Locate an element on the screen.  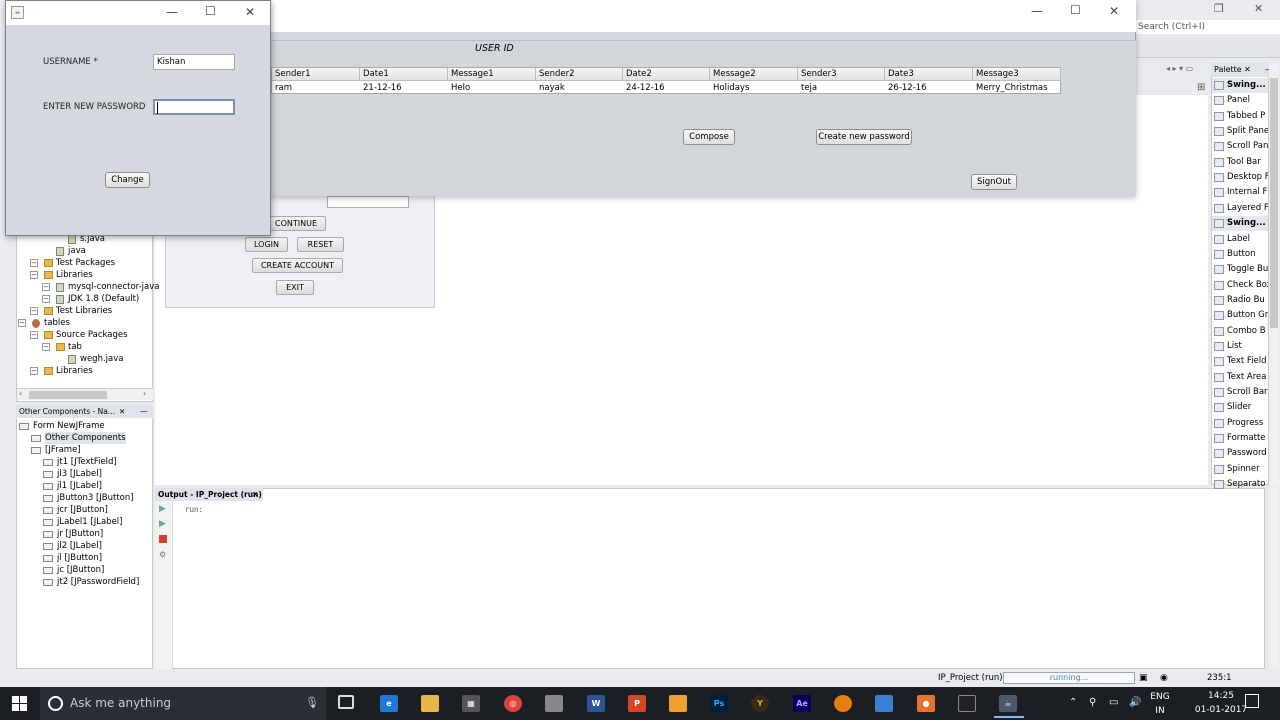
scrollbar-thumb is located at coordinates (68, 395).